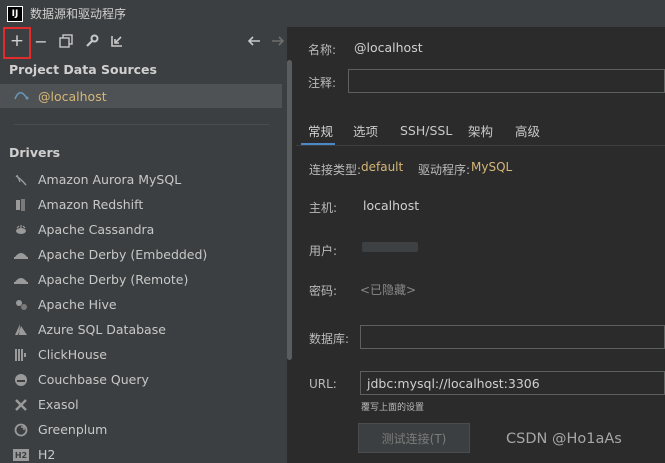  What do you see at coordinates (141, 354) in the screenshot?
I see `driver-item: ClickHouse` at bounding box center [141, 354].